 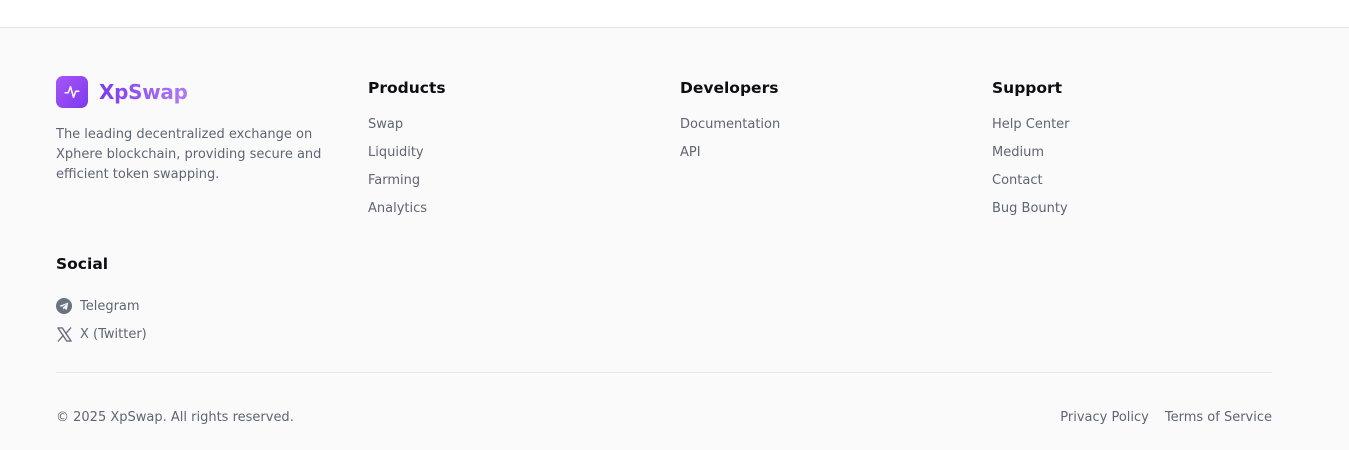 What do you see at coordinates (407, 158) in the screenshot?
I see `footer-link-liquidity: Liquidity` at bounding box center [407, 158].